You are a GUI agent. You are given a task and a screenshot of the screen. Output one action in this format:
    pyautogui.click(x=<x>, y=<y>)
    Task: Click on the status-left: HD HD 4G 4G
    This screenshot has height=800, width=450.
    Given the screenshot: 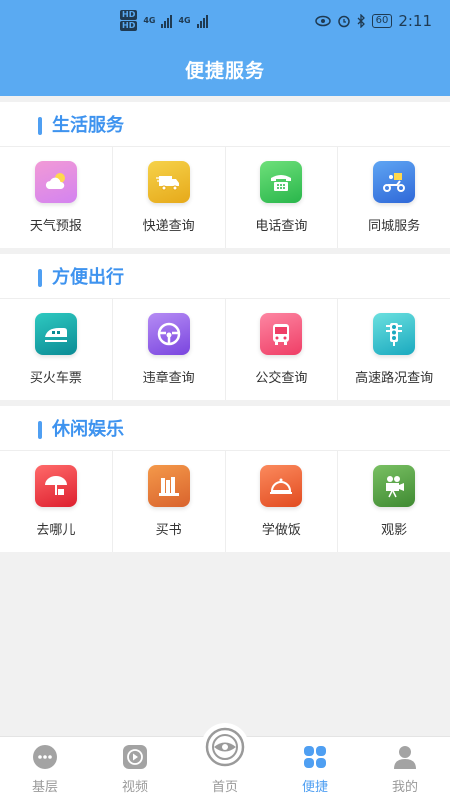 What is the action you would take?
    pyautogui.click(x=164, y=20)
    